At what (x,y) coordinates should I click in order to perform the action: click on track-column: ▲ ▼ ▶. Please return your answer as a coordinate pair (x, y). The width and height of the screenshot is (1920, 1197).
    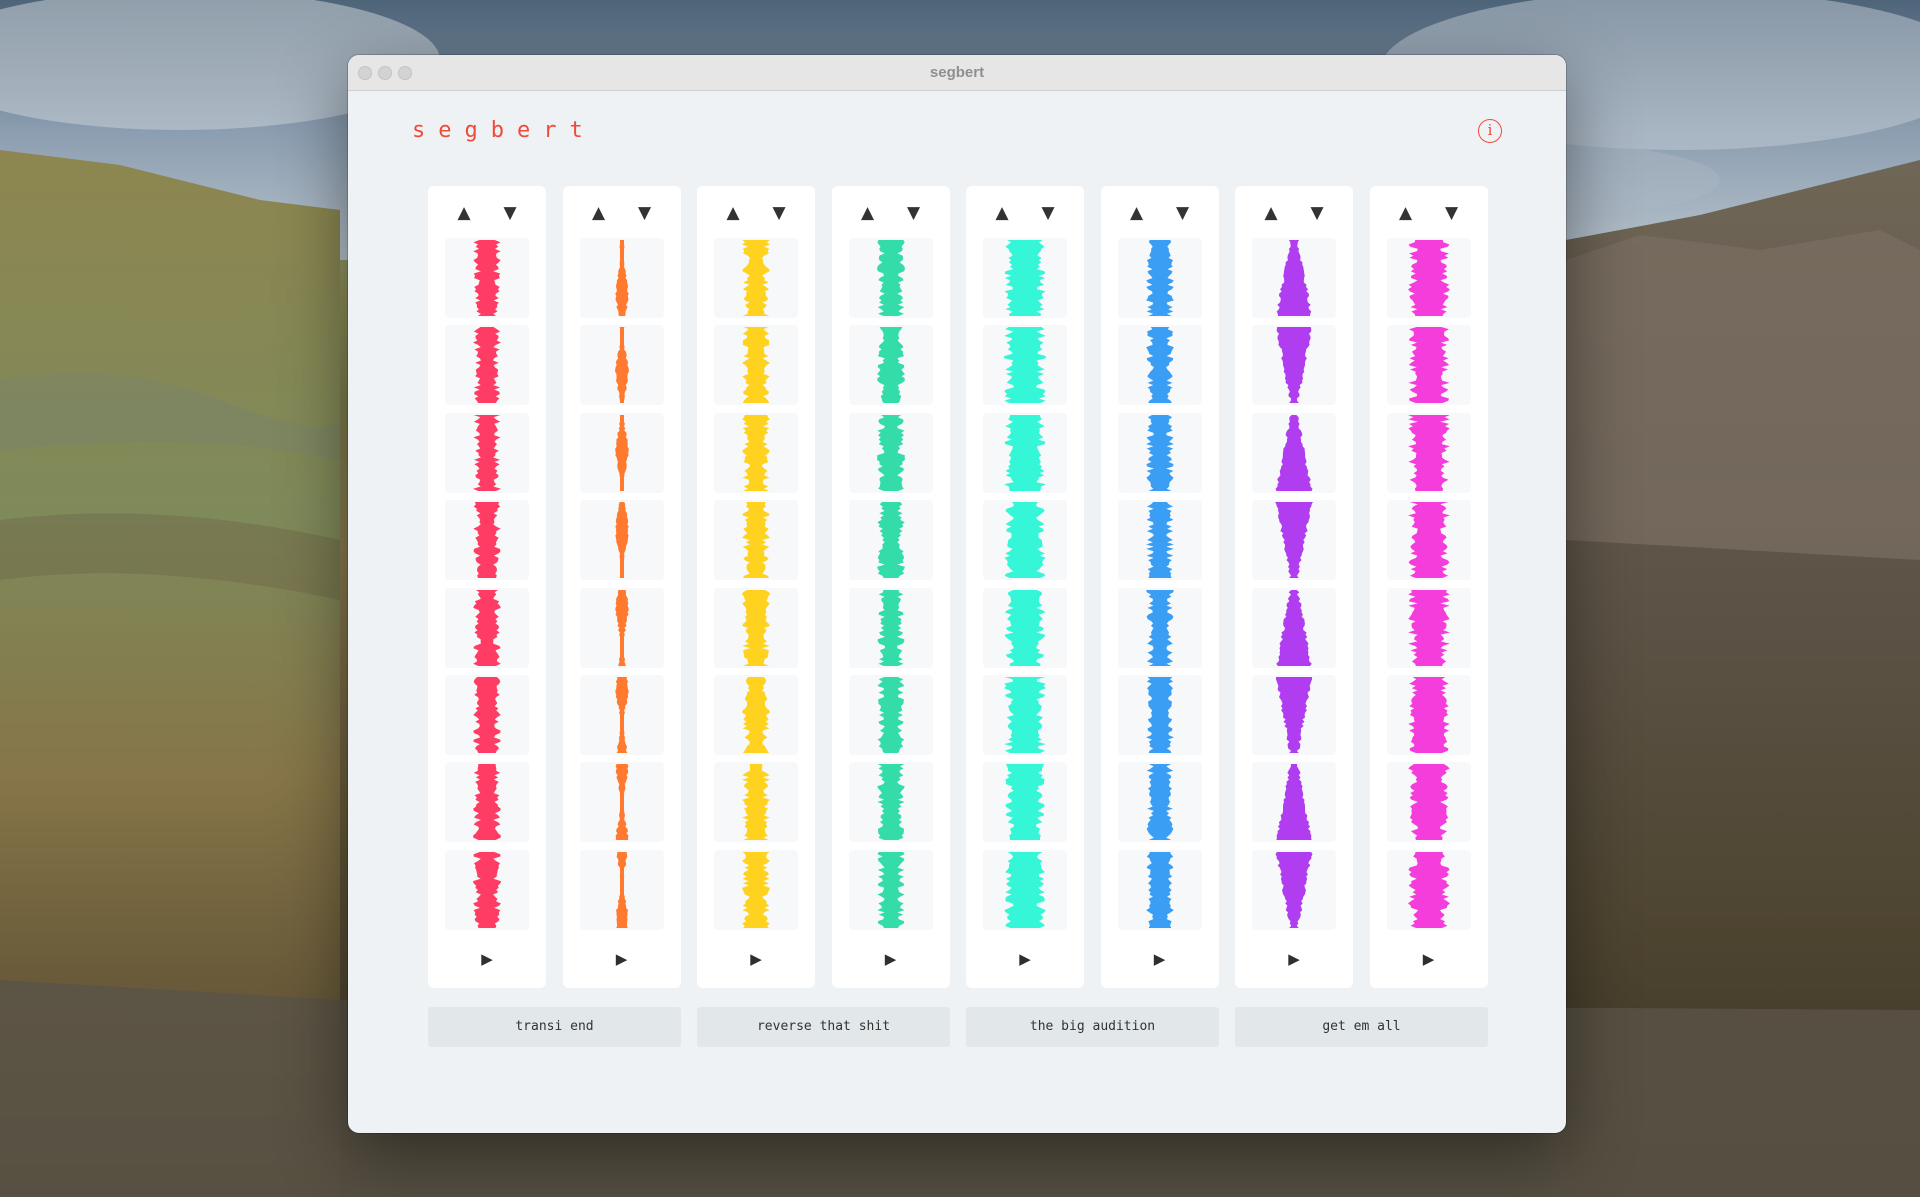
    Looking at the image, I should click on (1025, 587).